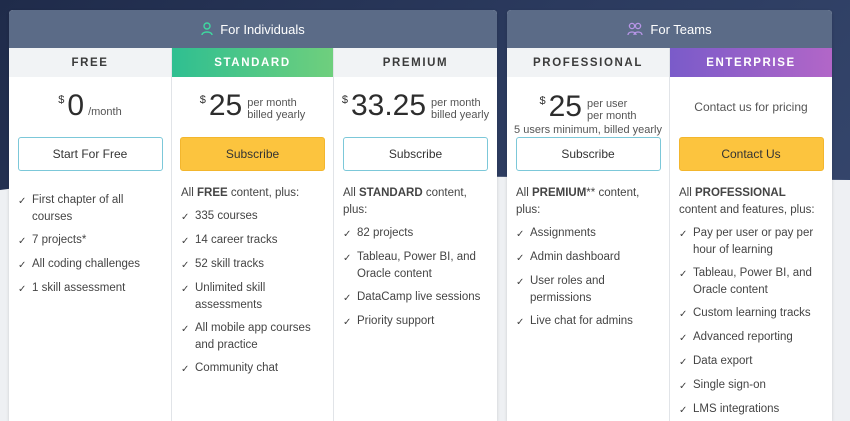  I want to click on teams-label: For Teams, so click(681, 29).